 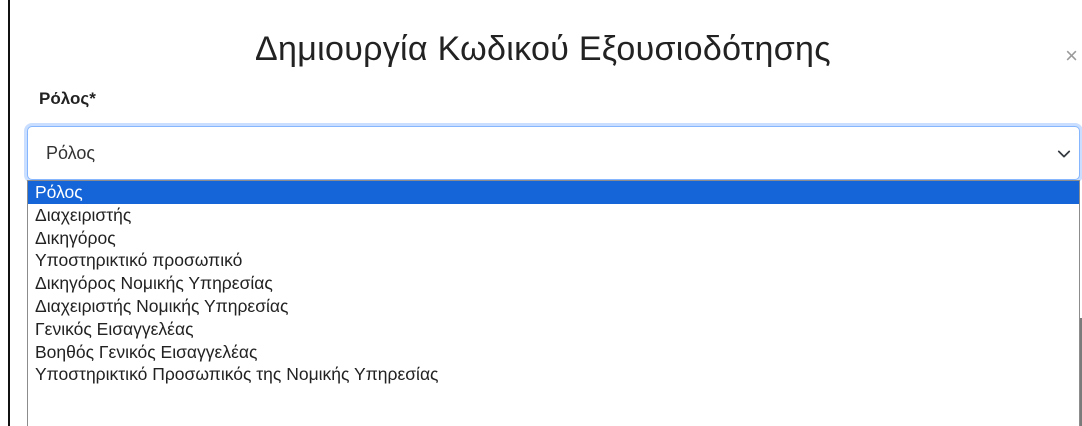 I want to click on close-icon: ×, so click(x=1071, y=56).